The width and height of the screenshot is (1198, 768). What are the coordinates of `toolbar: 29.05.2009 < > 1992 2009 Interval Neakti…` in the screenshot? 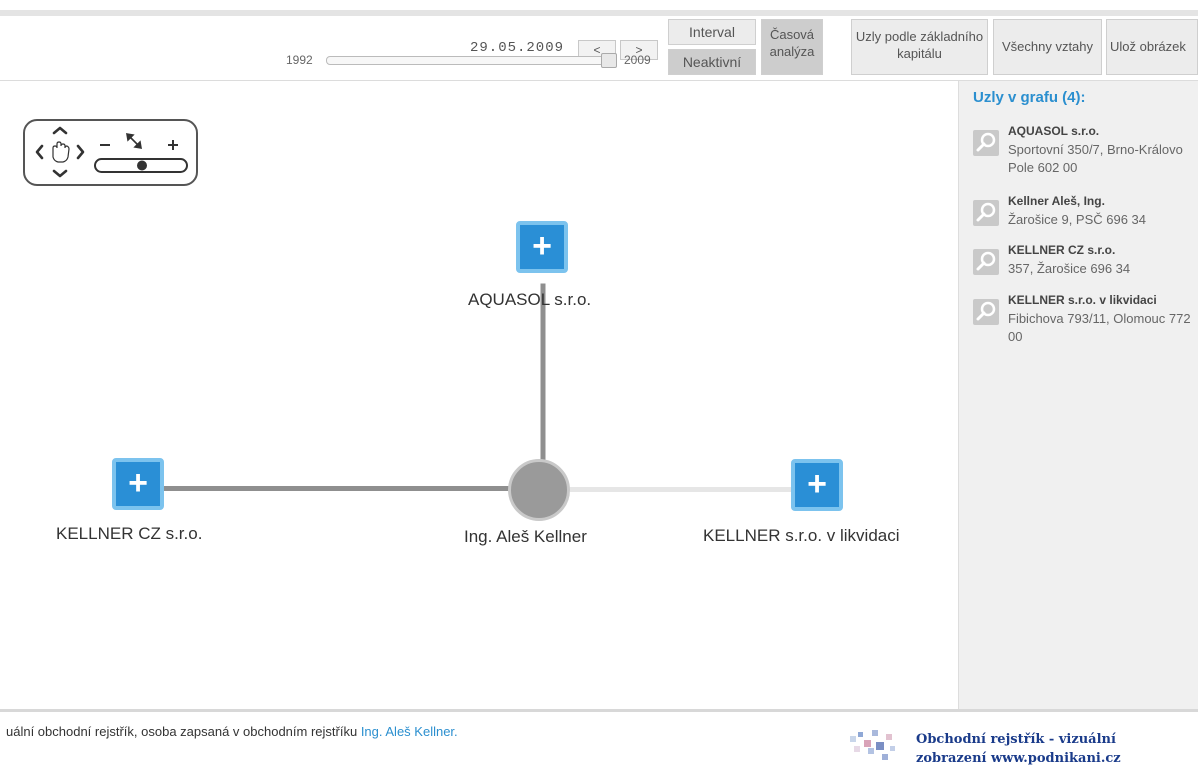 It's located at (599, 48).